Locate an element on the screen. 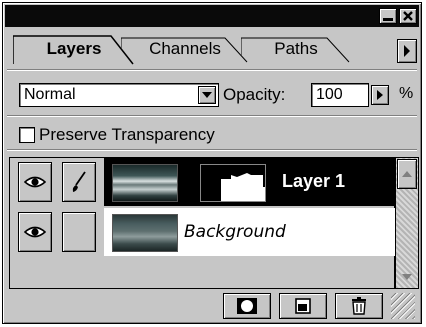 This screenshot has height=327, width=426. scroll-down-icon is located at coordinates (407, 277).